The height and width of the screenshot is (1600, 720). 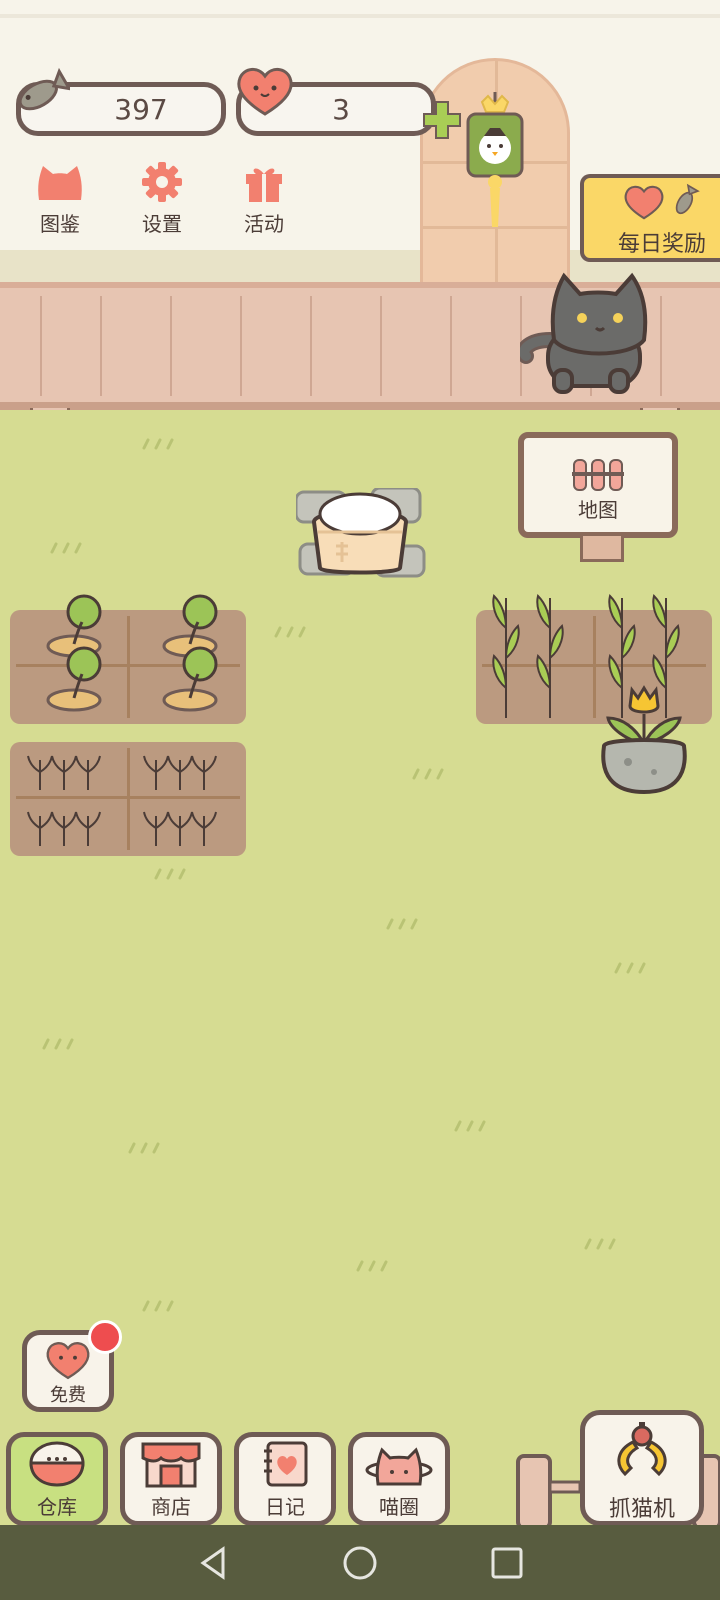 What do you see at coordinates (285, 1507) in the screenshot?
I see `tab-diary-label: 日记` at bounding box center [285, 1507].